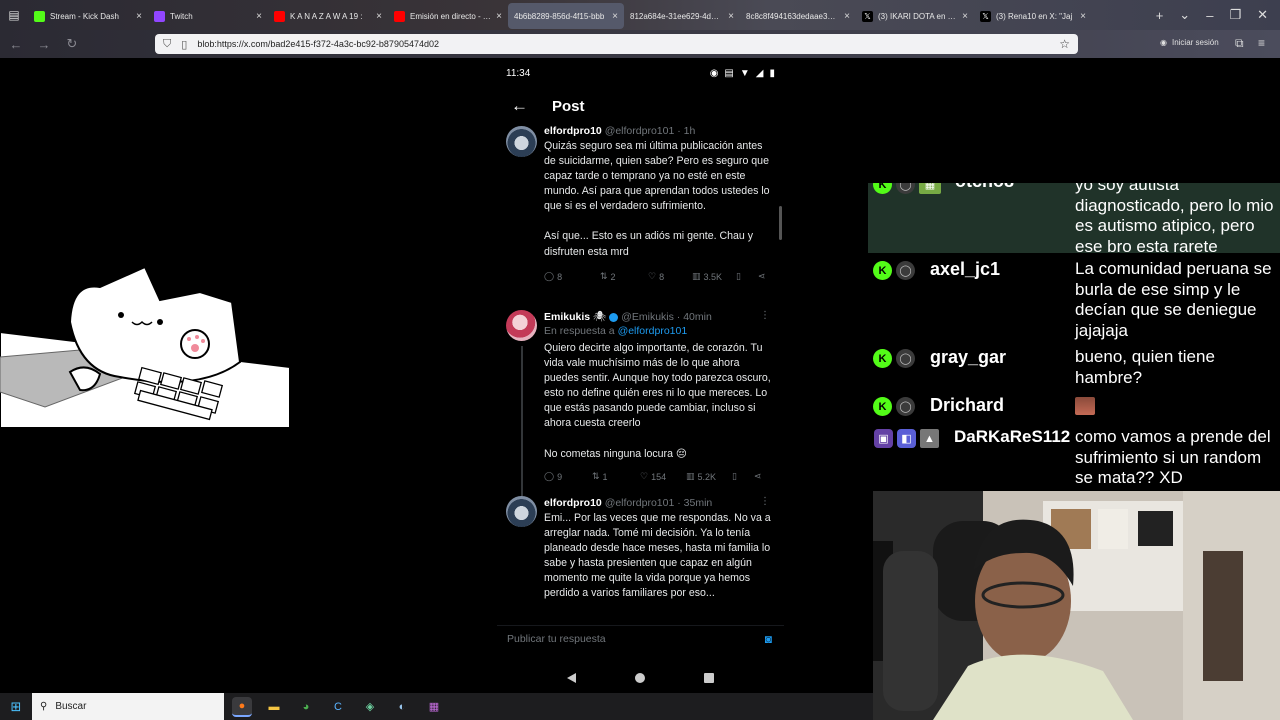 The width and height of the screenshot is (1280, 720). Describe the element at coordinates (714, 276) in the screenshot. I see `views-button: ▥ 3.5K` at that location.